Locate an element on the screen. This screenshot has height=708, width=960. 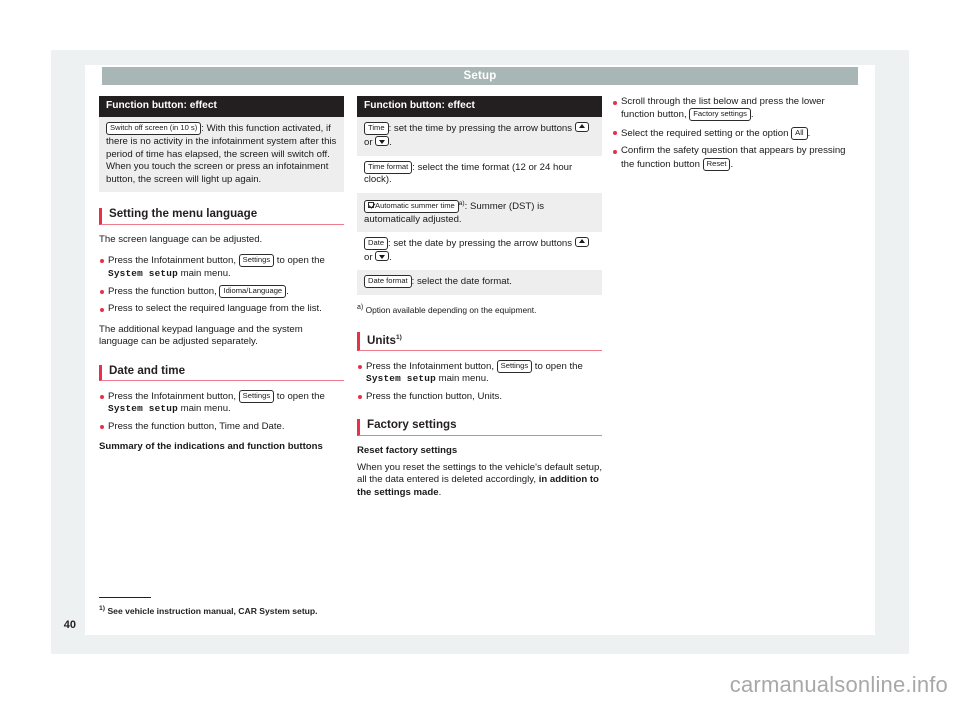
key-idioma-language: Idioma/Language is located at coordinates (253, 291).